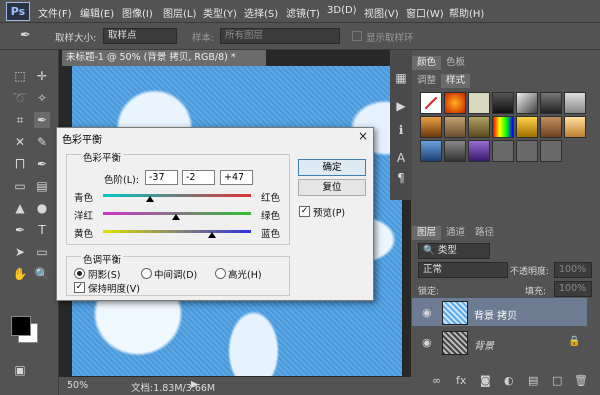 The width and height of the screenshot is (600, 395). Describe the element at coordinates (42, 120) in the screenshot. I see `eyedropper-icon: ✒` at that location.